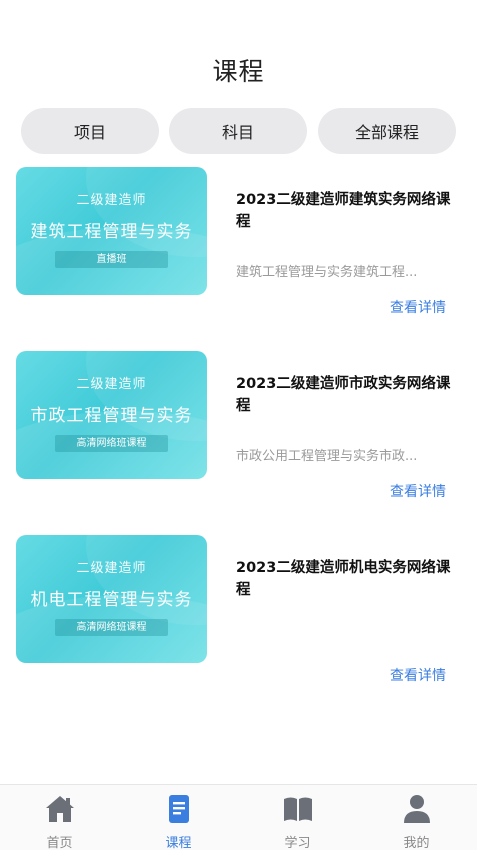 This screenshot has width=477, height=850. Describe the element at coordinates (345, 579) in the screenshot. I see `course-title: 2023二级建造师机电实务网络课程` at that location.